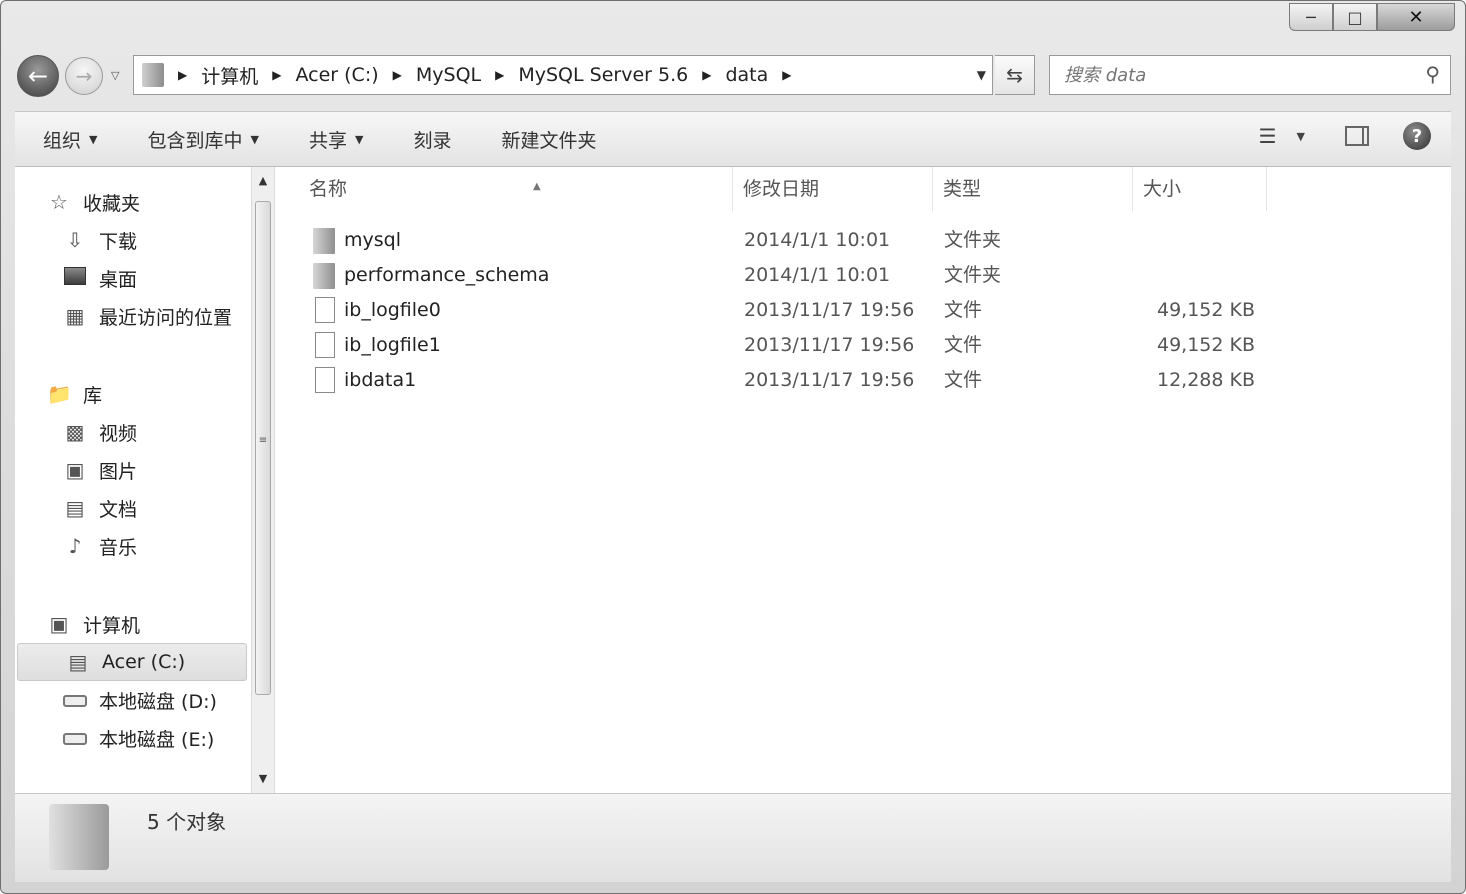 This screenshot has width=1466, height=894. Describe the element at coordinates (777, 380) in the screenshot. I see `file-row-ibdata1: ibdata1 2013/11/17 19:56 文件 12,288 KB` at that location.